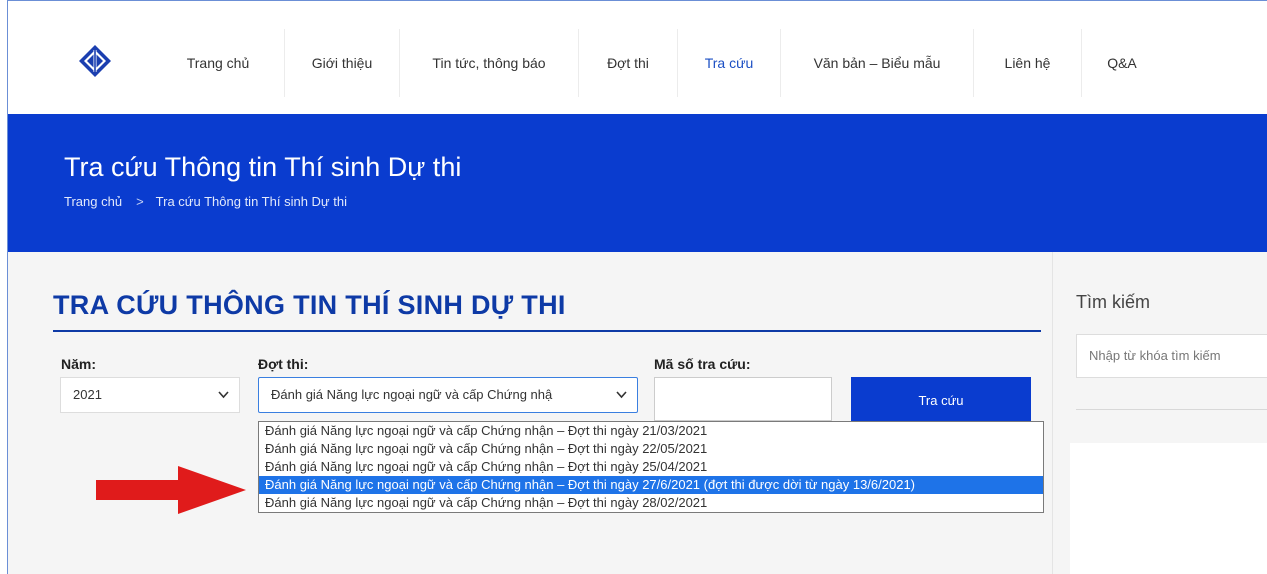 This screenshot has height=574, width=1267. Describe the element at coordinates (941, 401) in the screenshot. I see `lookup-button: Tra cứu` at that location.